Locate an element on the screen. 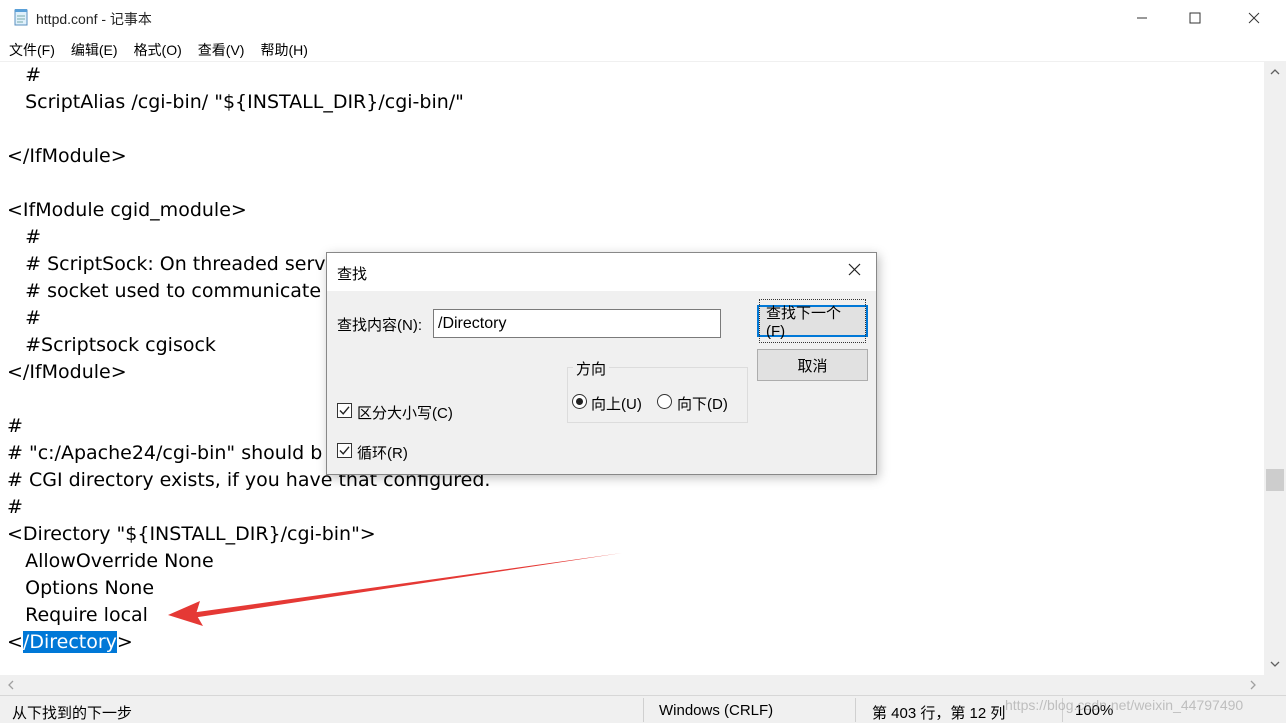 This screenshot has width=1286, height=723. cancel-button: 取消 is located at coordinates (812, 365).